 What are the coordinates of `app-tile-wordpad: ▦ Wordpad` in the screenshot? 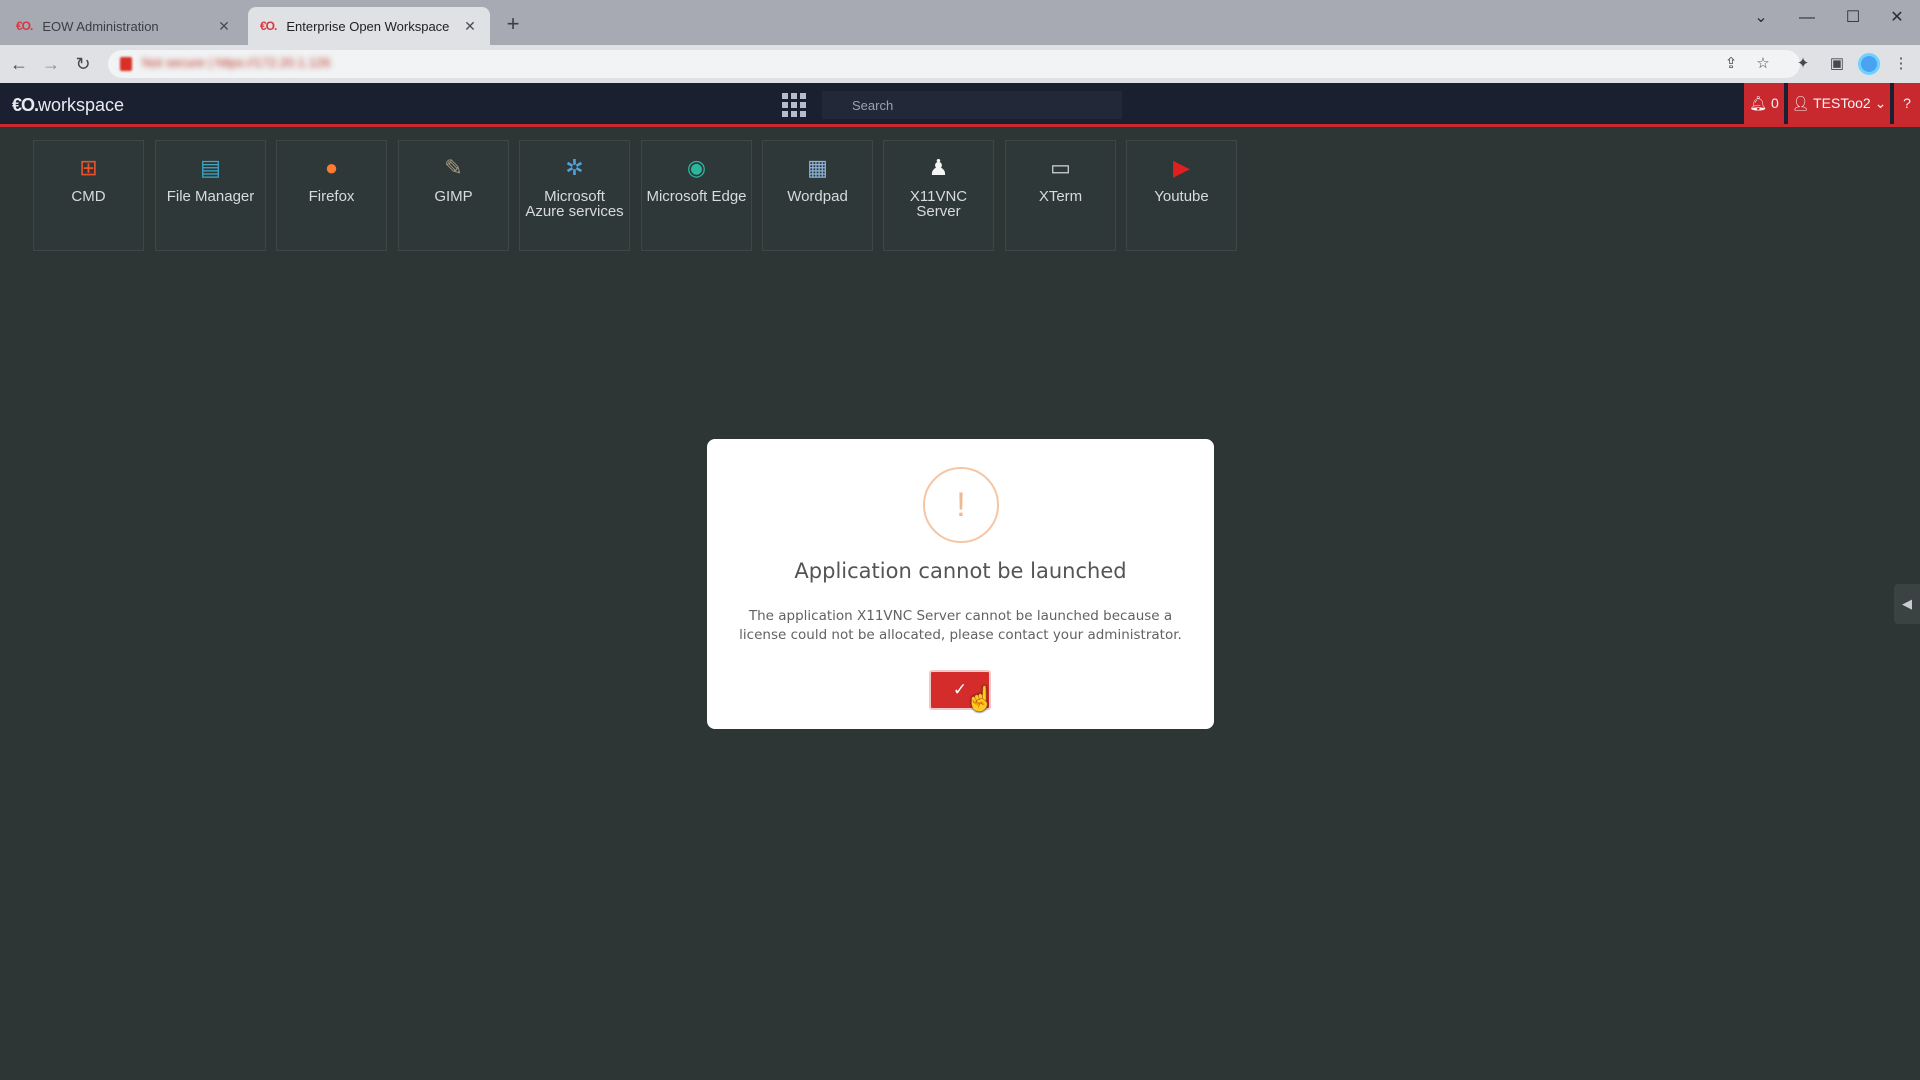 It's located at (817, 195).